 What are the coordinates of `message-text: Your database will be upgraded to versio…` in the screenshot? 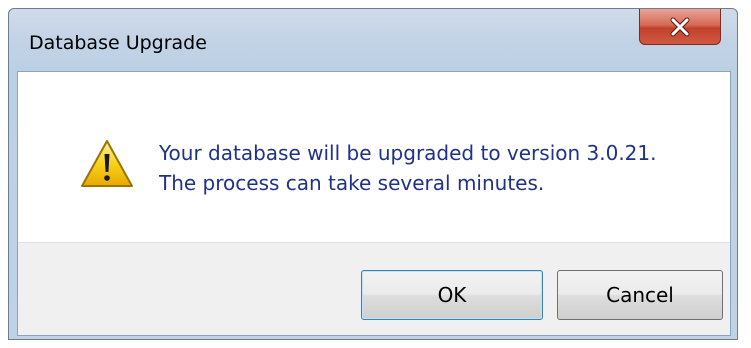 It's located at (408, 168).